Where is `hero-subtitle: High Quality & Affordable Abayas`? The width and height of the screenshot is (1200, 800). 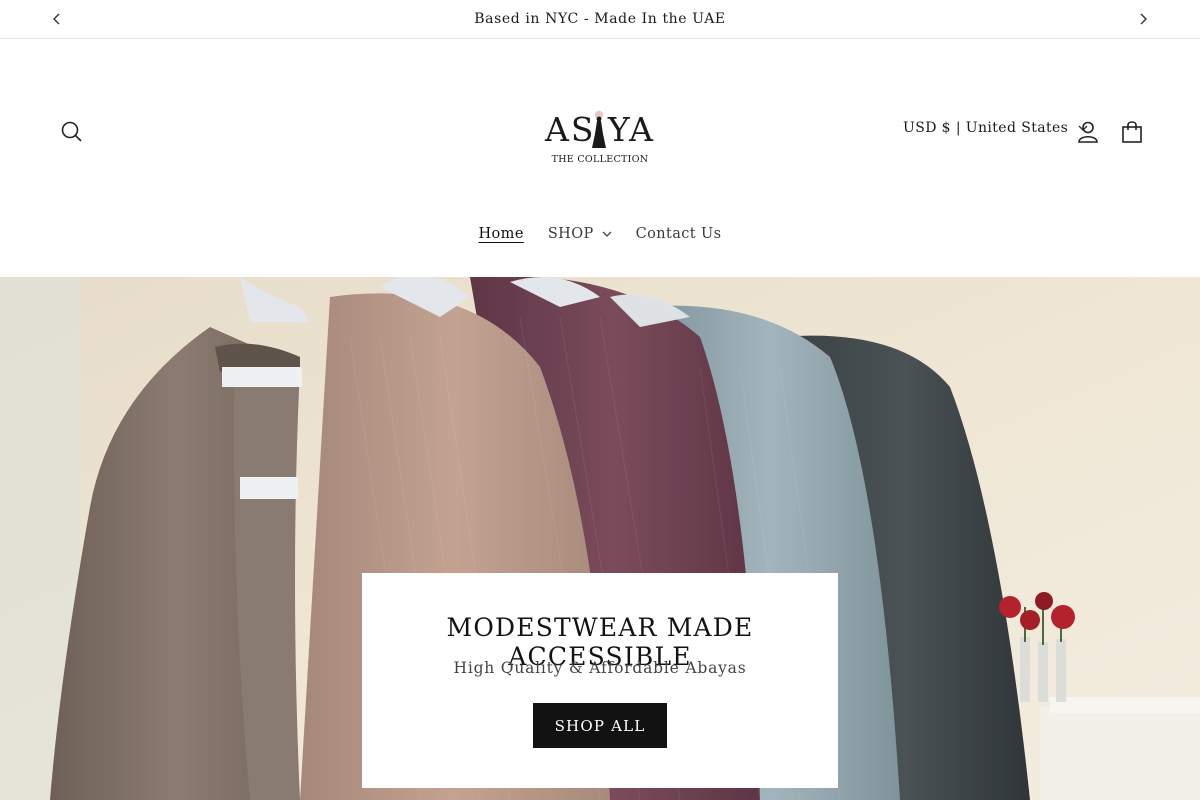
hero-subtitle: High Quality & Affordable Abayas is located at coordinates (600, 668).